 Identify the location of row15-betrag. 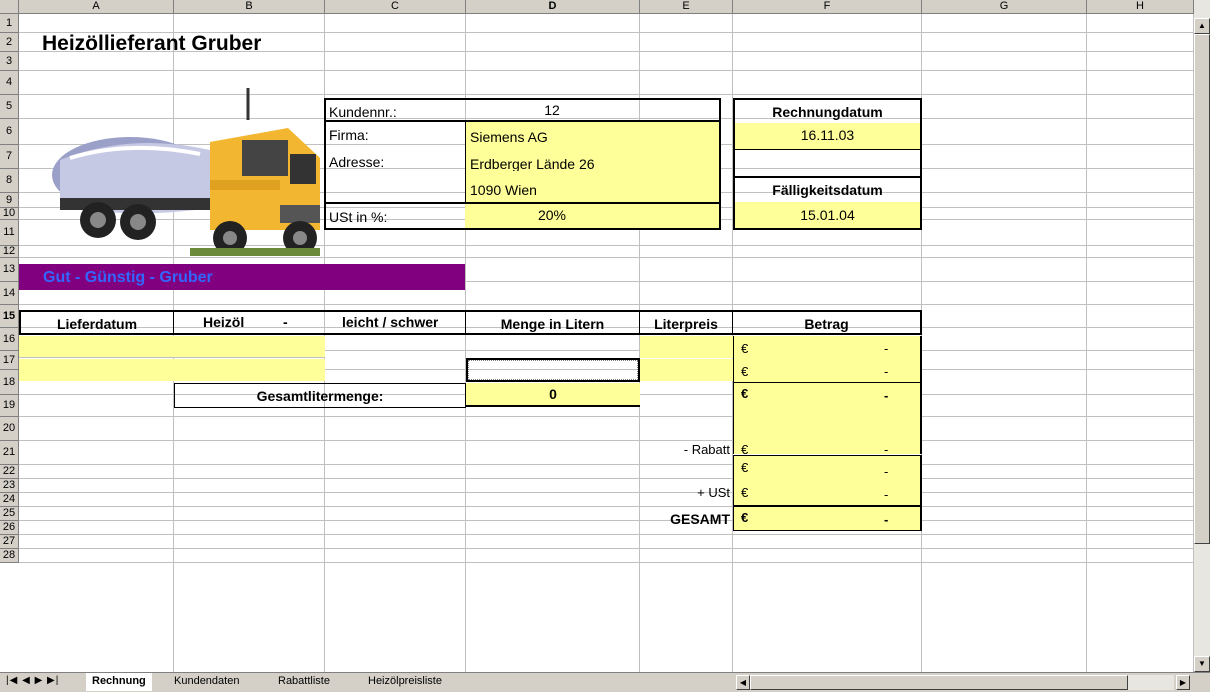
(827, 370).